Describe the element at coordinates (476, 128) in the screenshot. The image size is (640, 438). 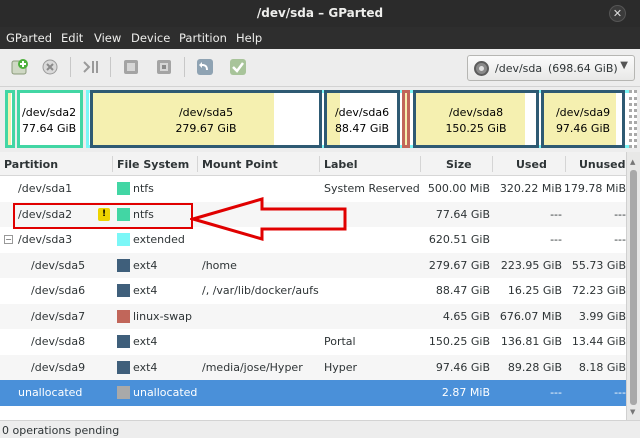
I see `map-size-sda8: 150.25 GiB` at that location.